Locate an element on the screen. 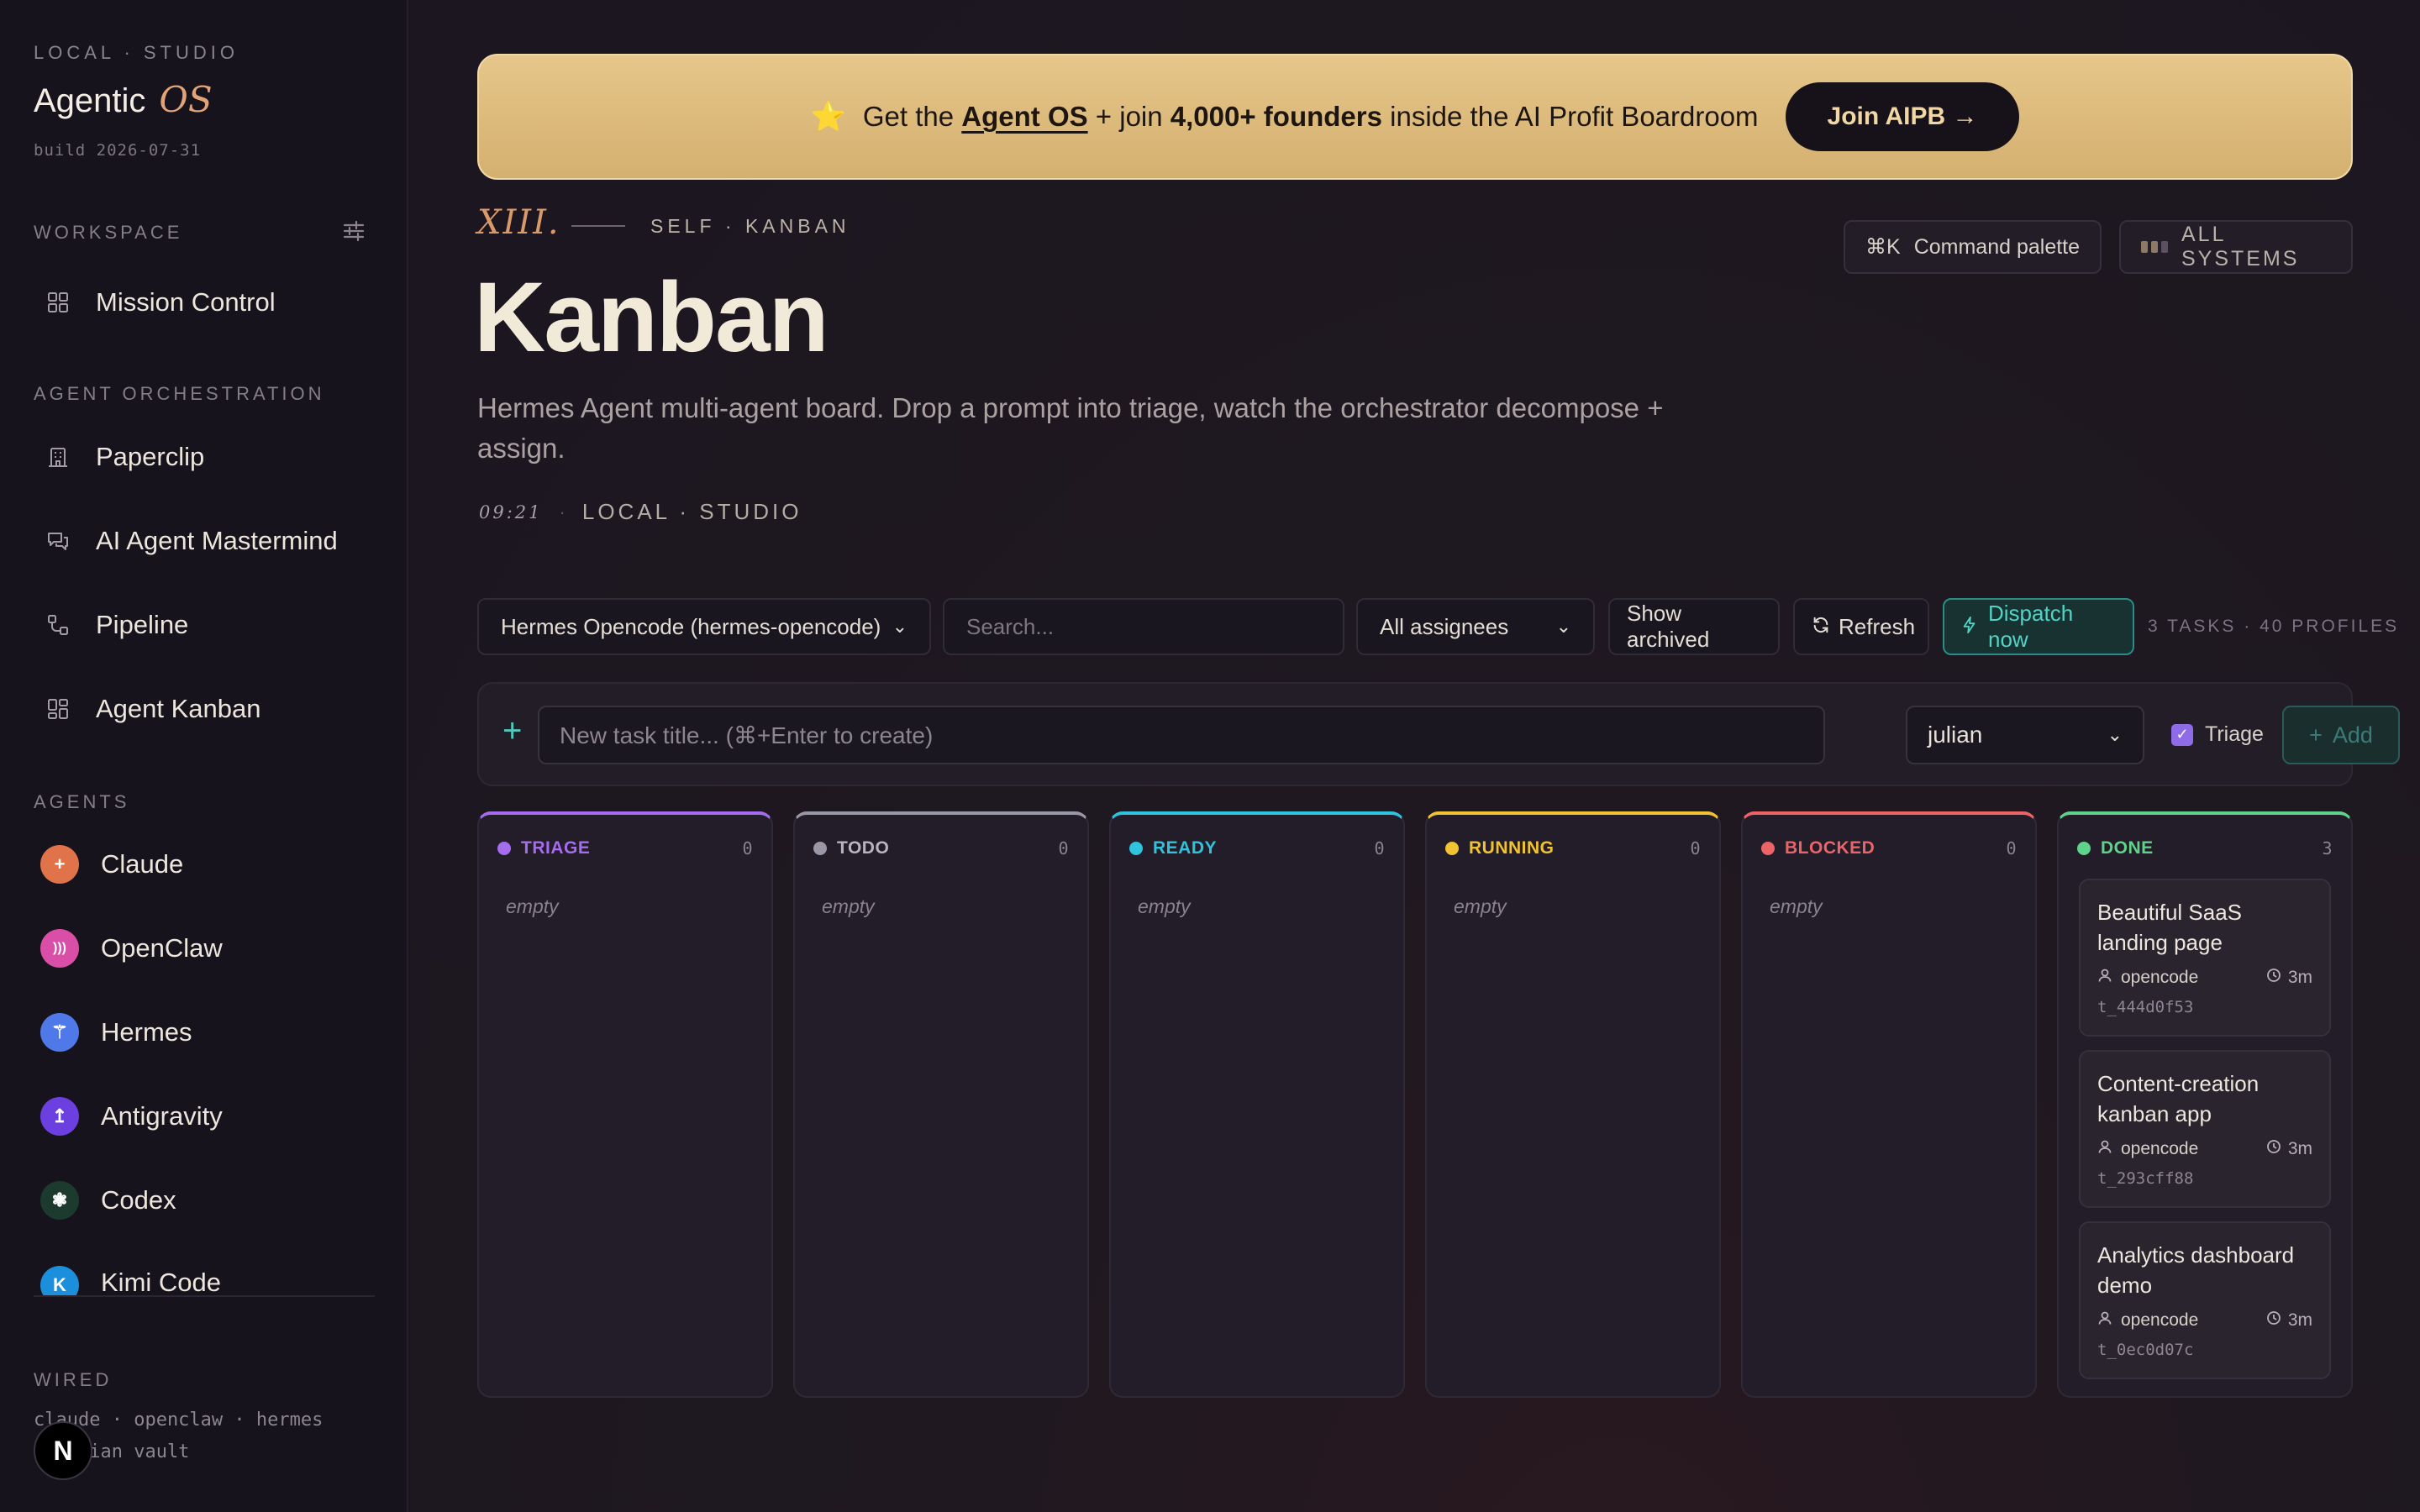 The image size is (2420, 1512). clock-icon is located at coordinates (2273, 1320).